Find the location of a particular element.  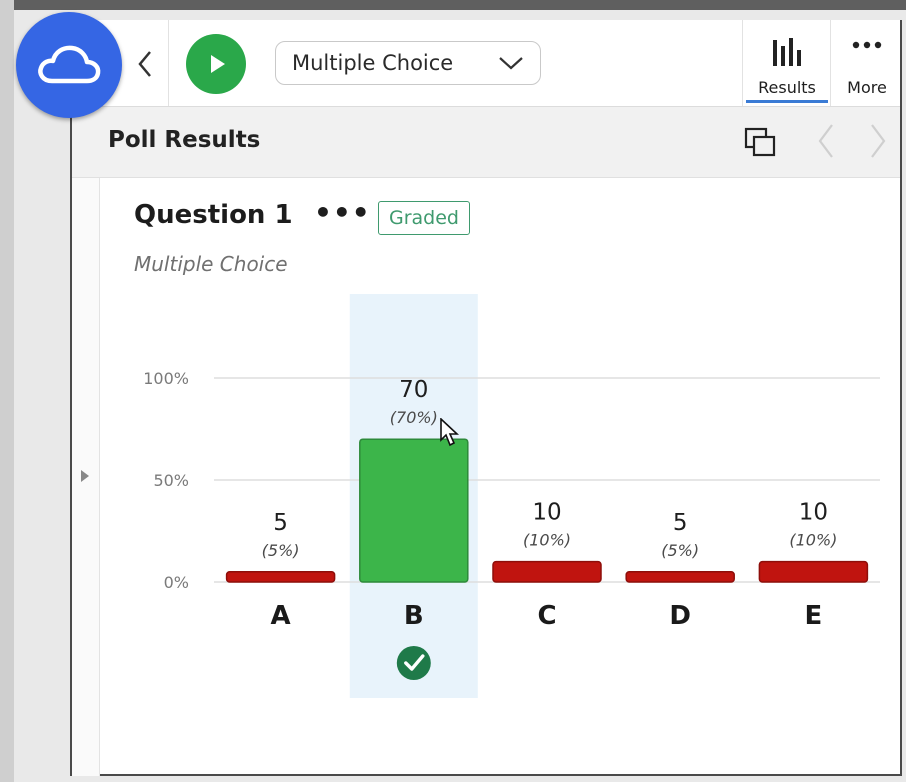

bar-c is located at coordinates (547, 571).